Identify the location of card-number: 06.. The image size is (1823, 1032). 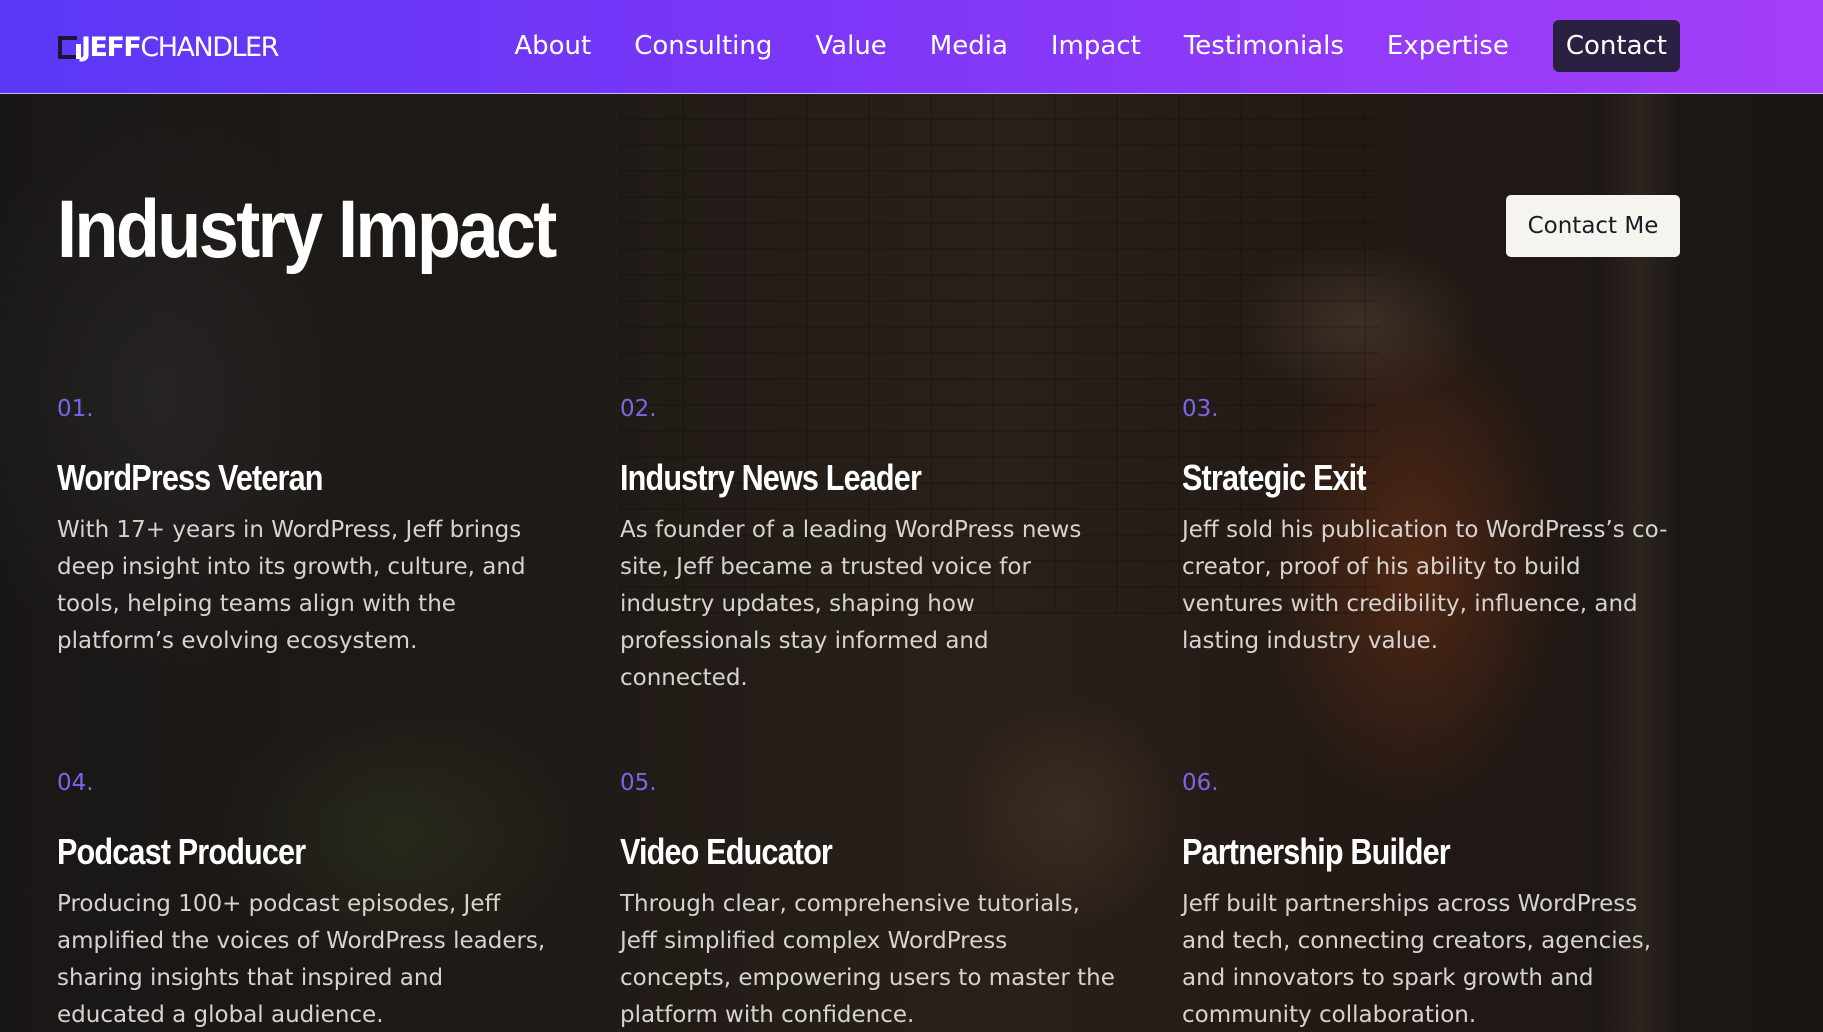
(1200, 783).